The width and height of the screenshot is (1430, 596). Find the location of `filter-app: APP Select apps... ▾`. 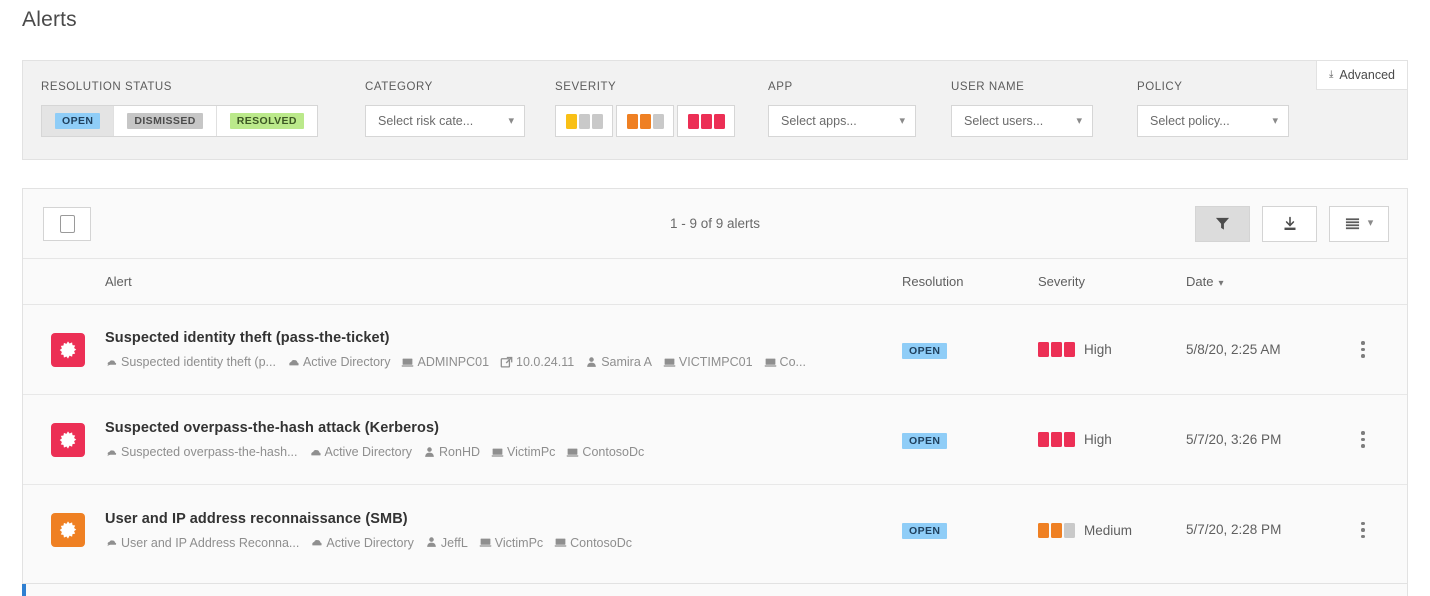

filter-app: APP Select apps... ▾ is located at coordinates (842, 109).